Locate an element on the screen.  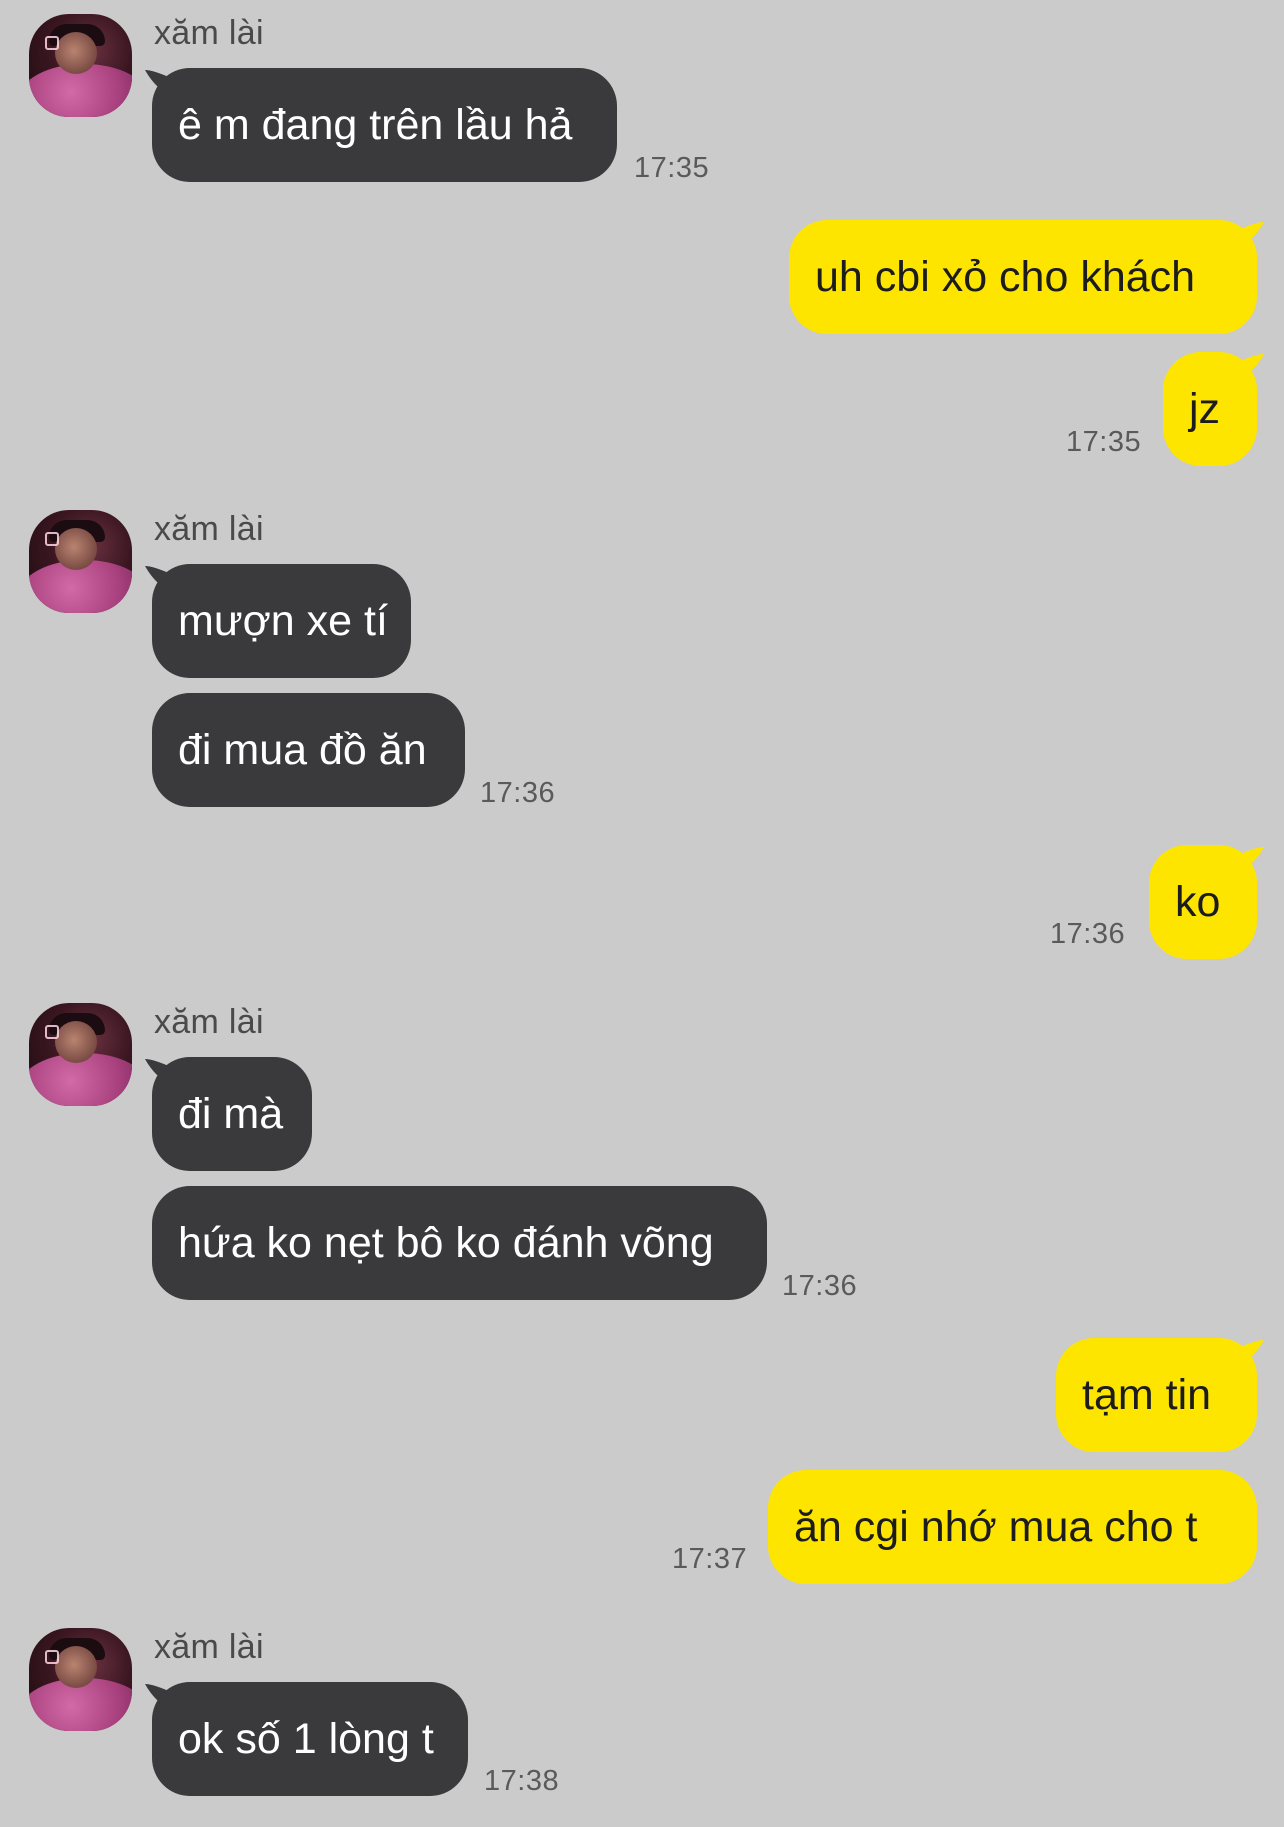
message-bubble-outgoing: uh cbi xỏ cho khách is located at coordinates (1023, 277).